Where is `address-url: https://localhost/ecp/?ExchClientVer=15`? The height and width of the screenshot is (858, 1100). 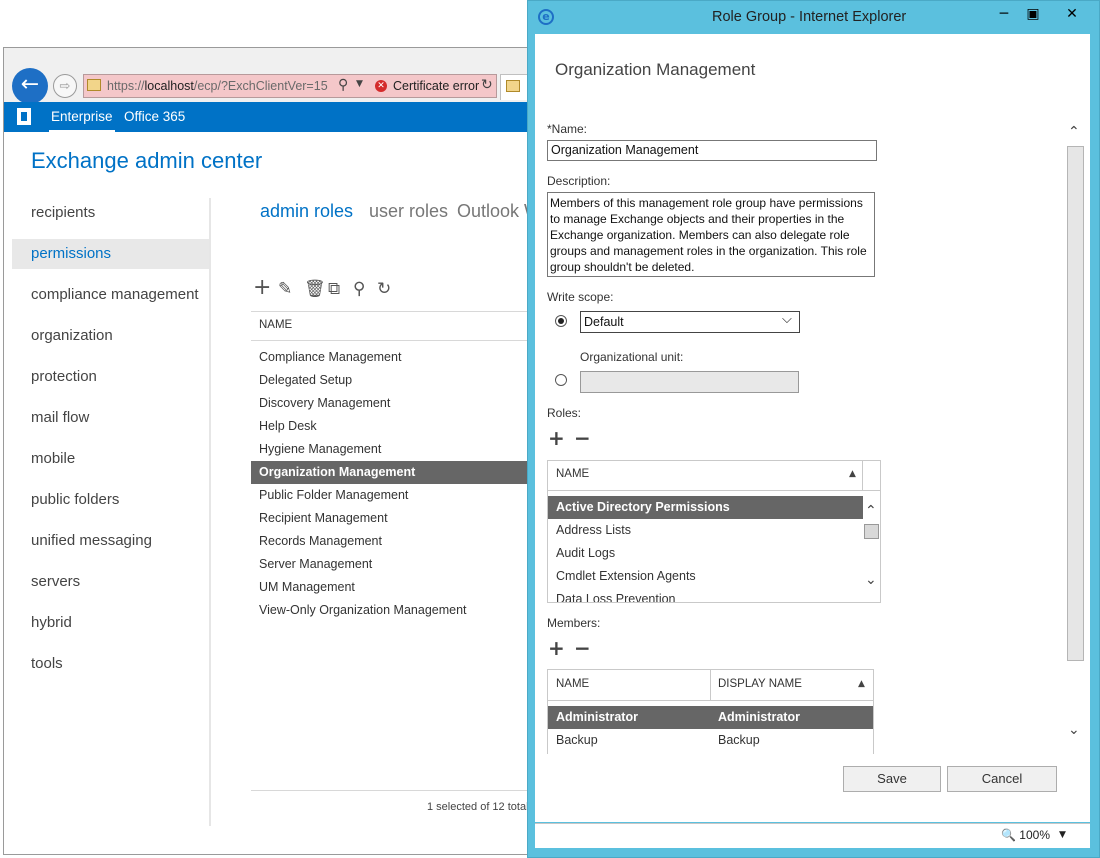 address-url: https://localhost/ecp/?ExchClientVer=15 is located at coordinates (217, 86).